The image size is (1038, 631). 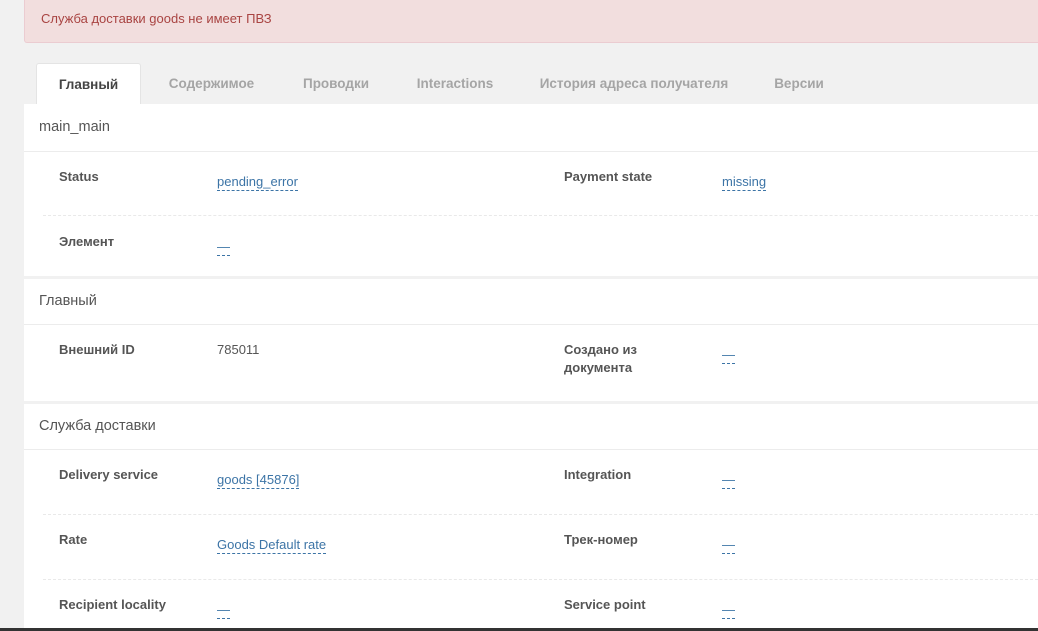 What do you see at coordinates (223, 247) in the screenshot?
I see `element-value-link: —` at bounding box center [223, 247].